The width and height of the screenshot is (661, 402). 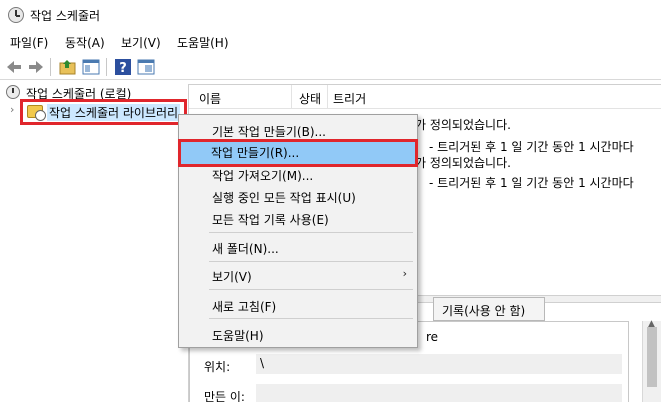 What do you see at coordinates (85, 42) in the screenshot?
I see `menu-action: 동작(A)` at bounding box center [85, 42].